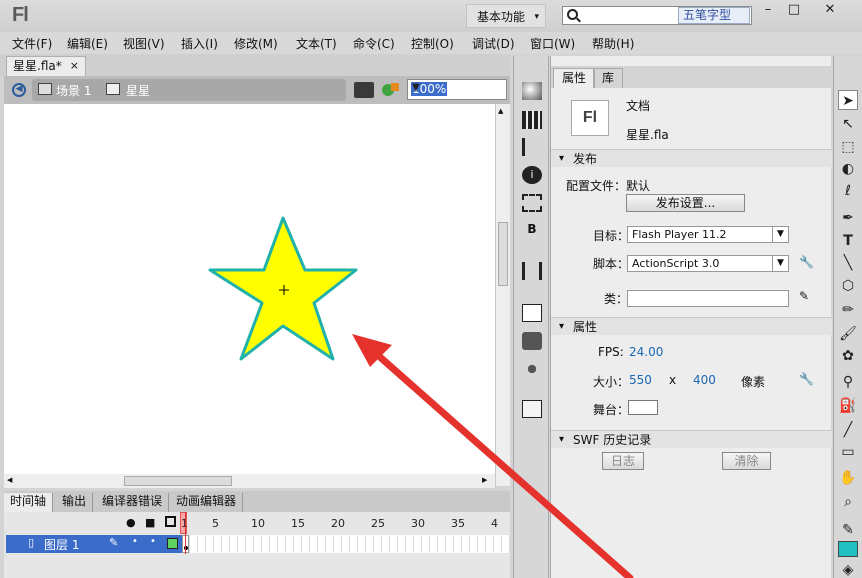 This screenshot has height=578, width=862. What do you see at coordinates (493, 43) in the screenshot?
I see `menu-debug: 调试(D)` at bounding box center [493, 43].